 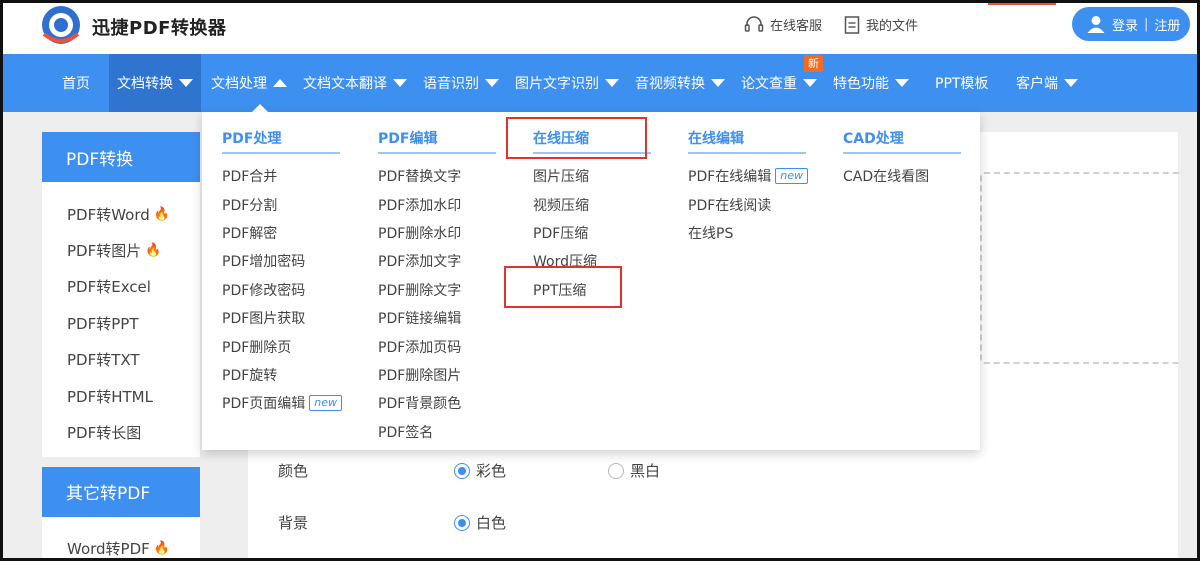 I want to click on menu-item-pdf-delete-images: PDF删除图片, so click(x=437, y=375).